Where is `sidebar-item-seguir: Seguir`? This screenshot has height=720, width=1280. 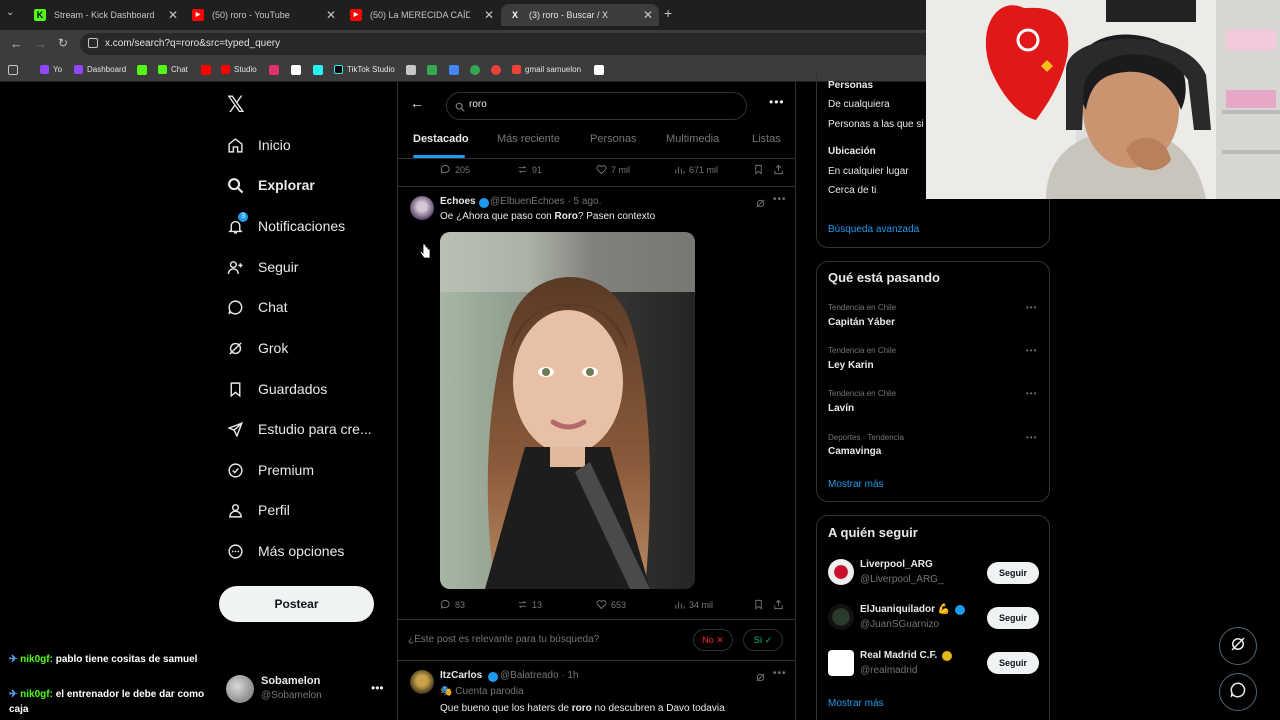 sidebar-item-seguir: Seguir is located at coordinates (262, 267).